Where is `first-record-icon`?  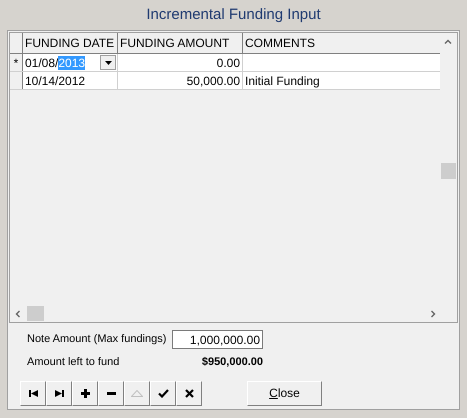 first-record-icon is located at coordinates (33, 393).